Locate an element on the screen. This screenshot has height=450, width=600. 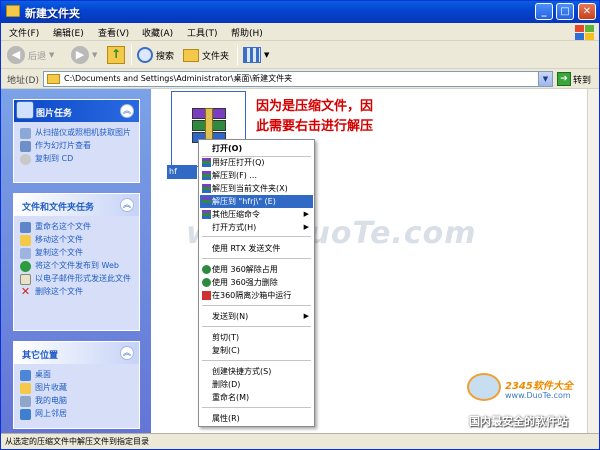
back-button: ◀ 后退 ▼ is located at coordinates (30, 55).